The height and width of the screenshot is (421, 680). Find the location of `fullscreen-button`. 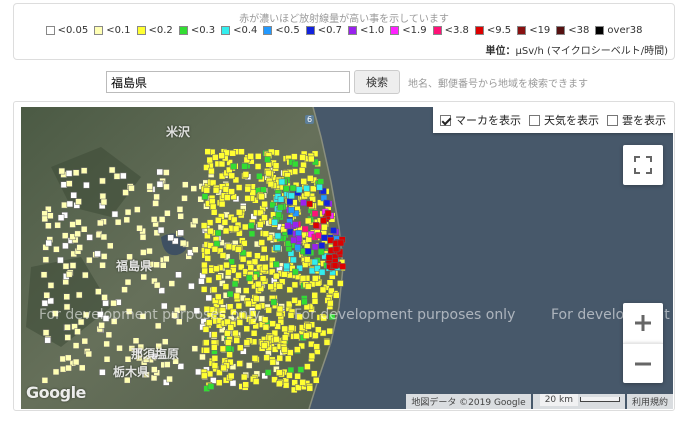

fullscreen-button is located at coordinates (643, 165).